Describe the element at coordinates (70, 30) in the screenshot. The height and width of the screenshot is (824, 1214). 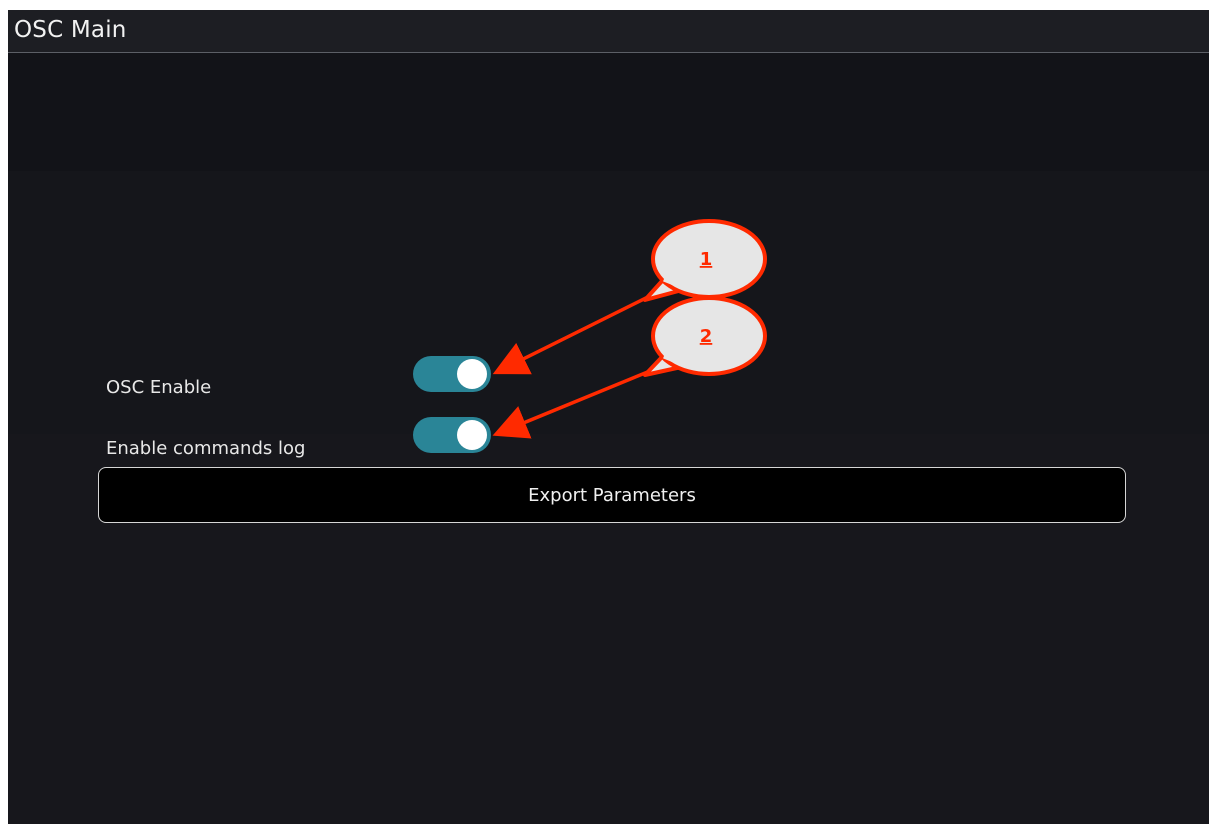
I see `window-title: OSC Main` at that location.